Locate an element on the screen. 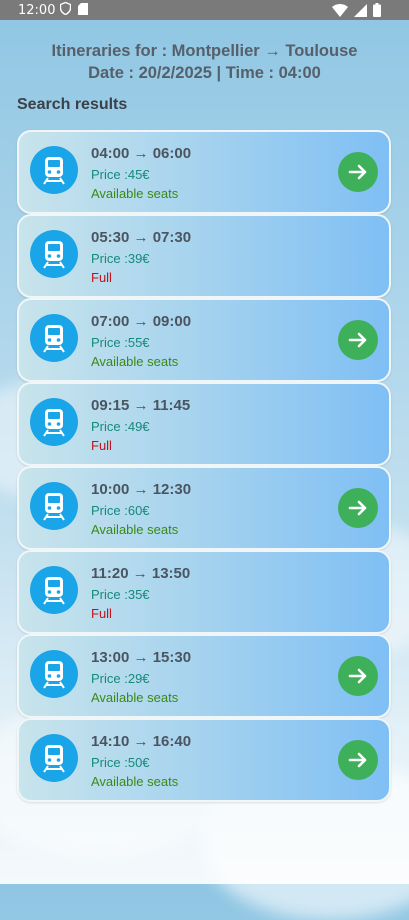 The image size is (409, 920). result-card: 07:00 → 09:00 Price :55€ Available seats is located at coordinates (204, 340).